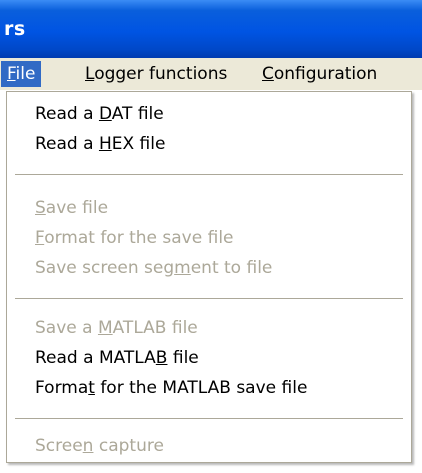 Image resolution: width=422 pixels, height=473 pixels. I want to click on menu-item-save-matlab-file: Save a MATLAB file, so click(116, 328).